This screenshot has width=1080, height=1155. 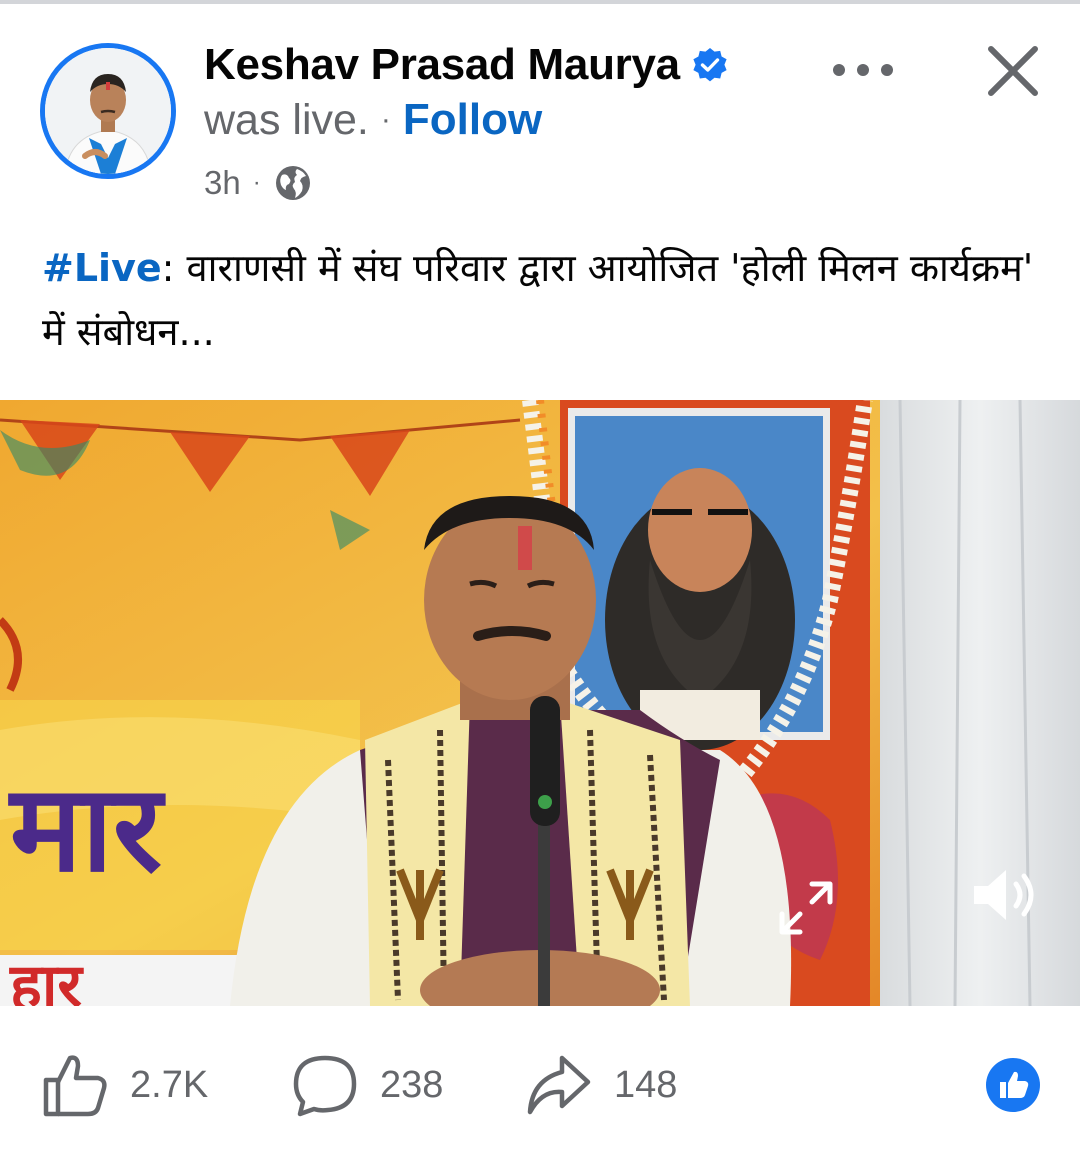 I want to click on like-count: 2.7K, so click(x=169, y=1084).